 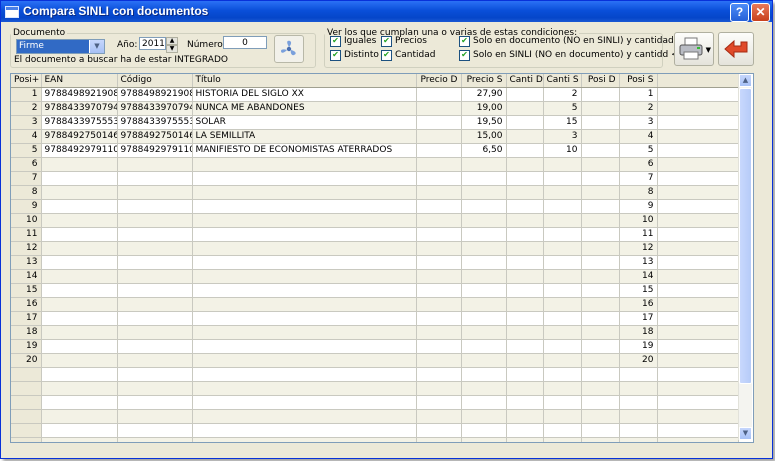 What do you see at coordinates (694, 49) in the screenshot?
I see `print-button: ▼` at bounding box center [694, 49].